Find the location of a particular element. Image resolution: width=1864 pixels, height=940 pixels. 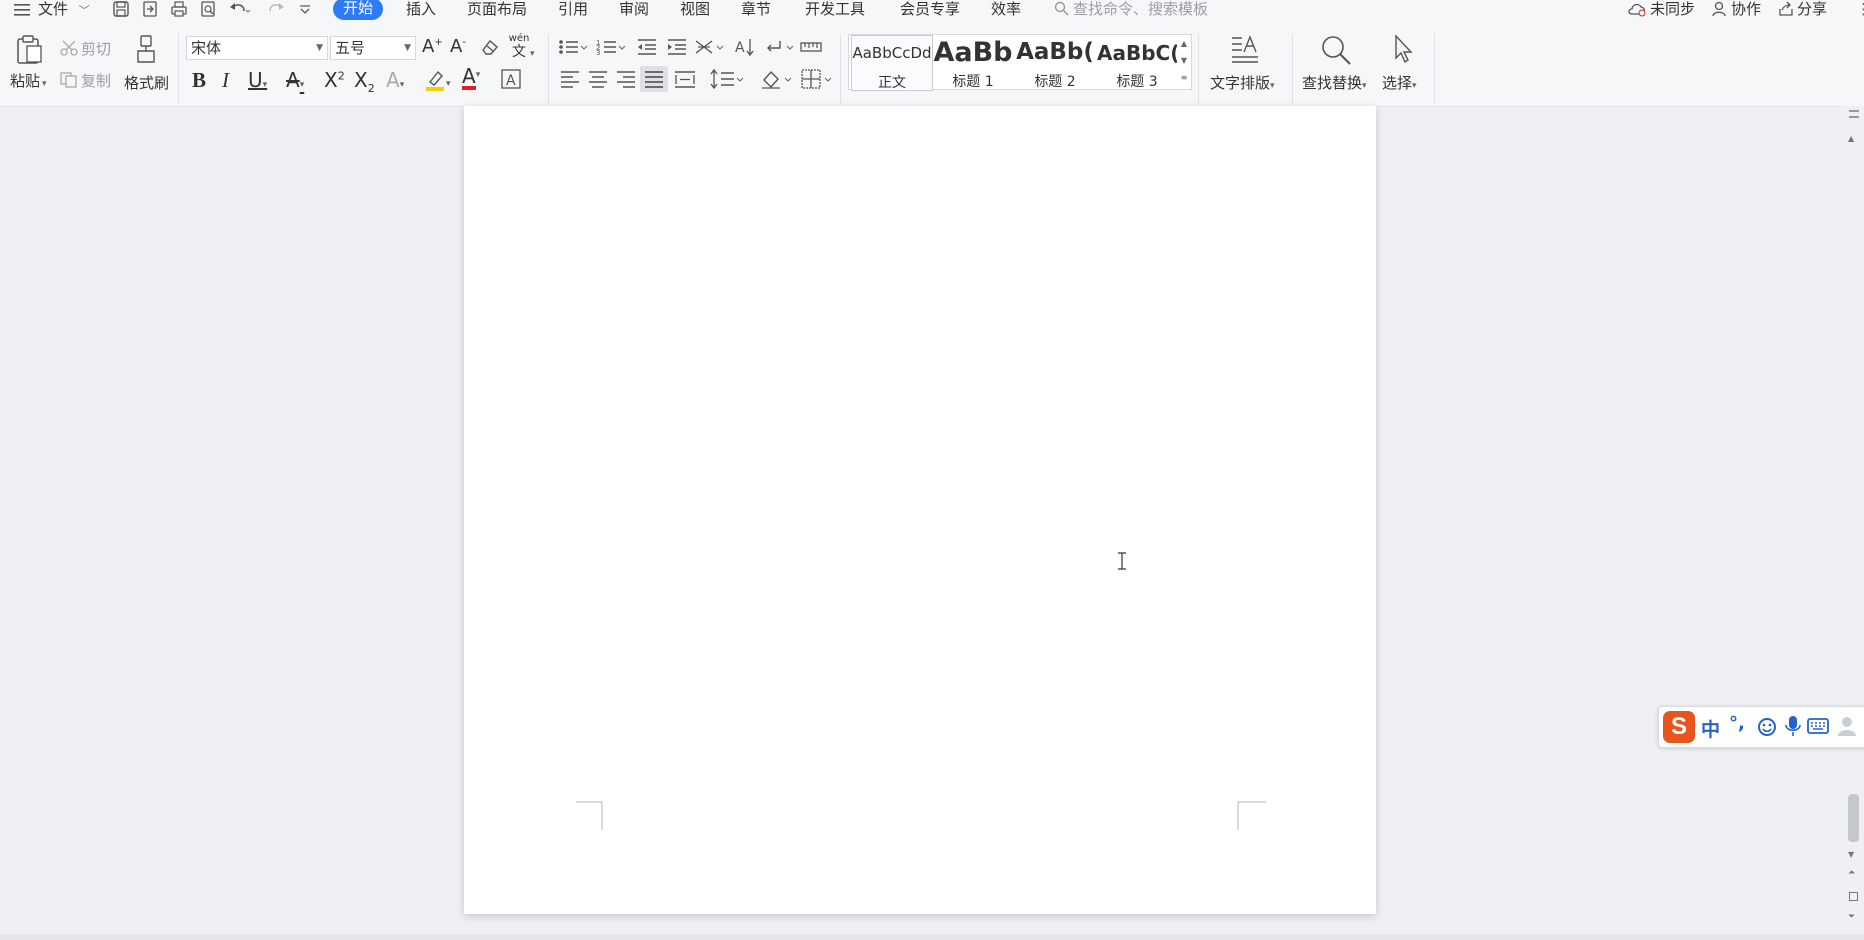

ime-punctuation-toggle: °, is located at coordinates (1737, 723).